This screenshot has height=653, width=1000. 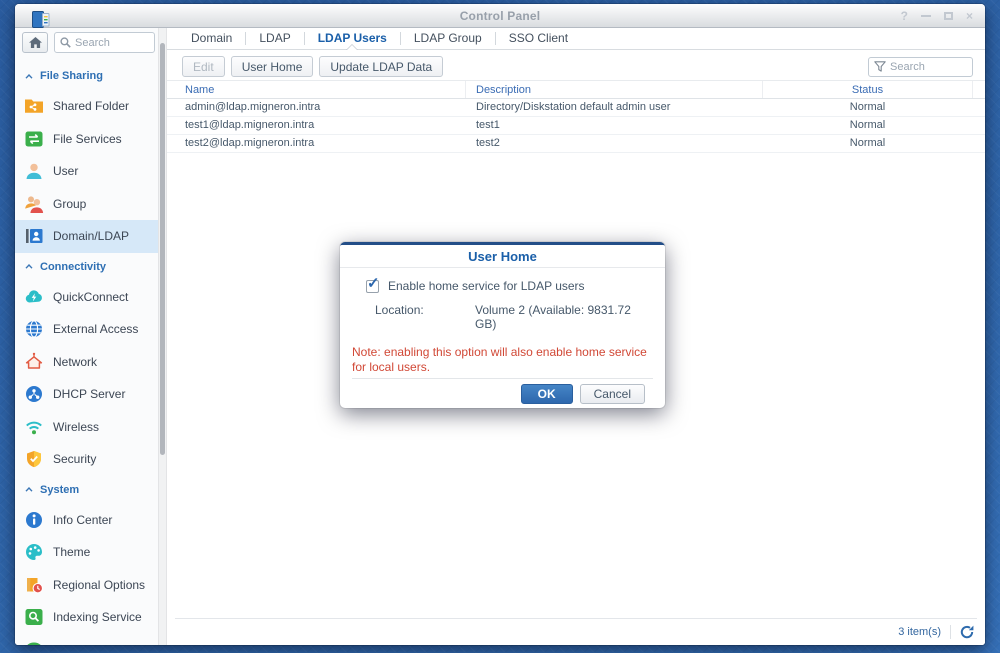 I want to click on tab-sso-client: SSO Client, so click(x=538, y=38).